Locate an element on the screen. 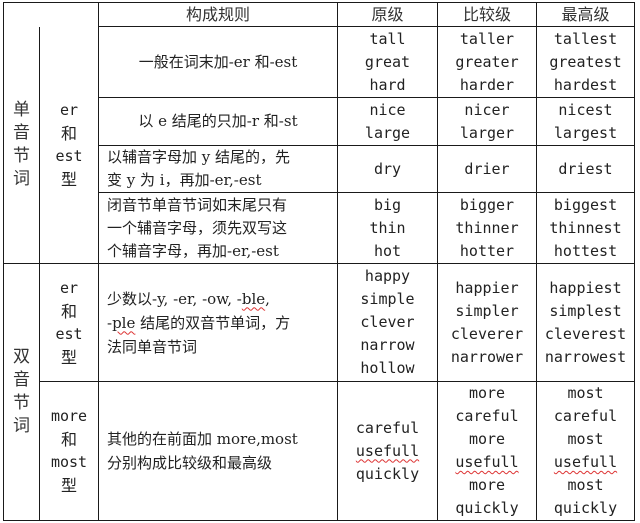 The height and width of the screenshot is (523, 640). type-line: er is located at coordinates (69, 109).